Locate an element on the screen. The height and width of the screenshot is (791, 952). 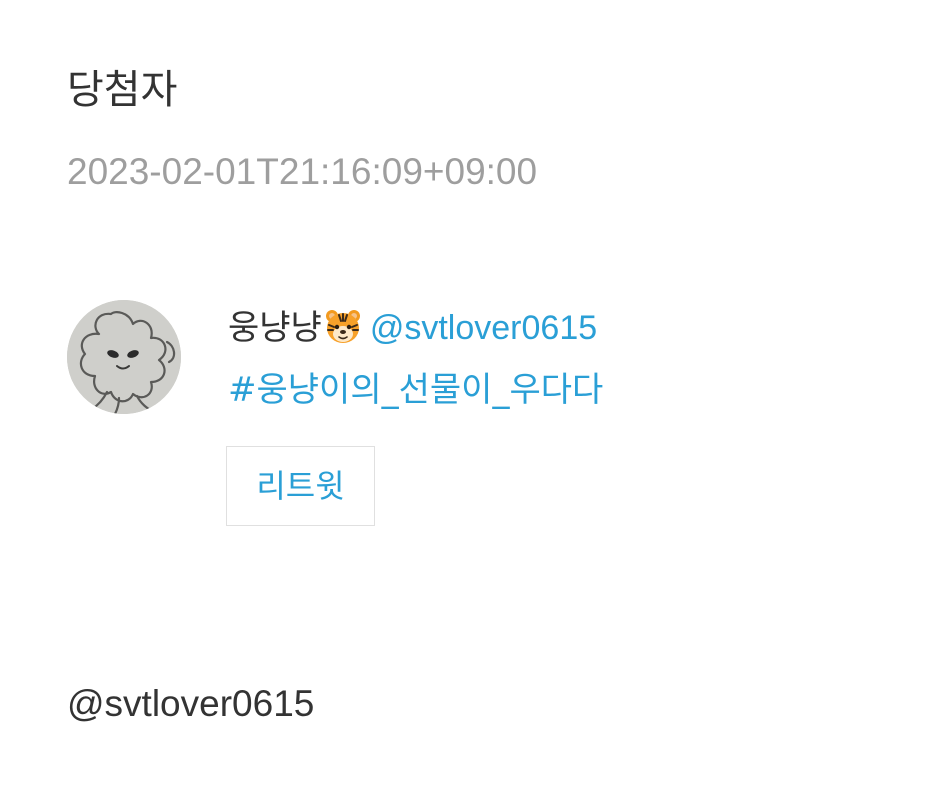
footer-handle: @svtlover0615 is located at coordinates (191, 703).